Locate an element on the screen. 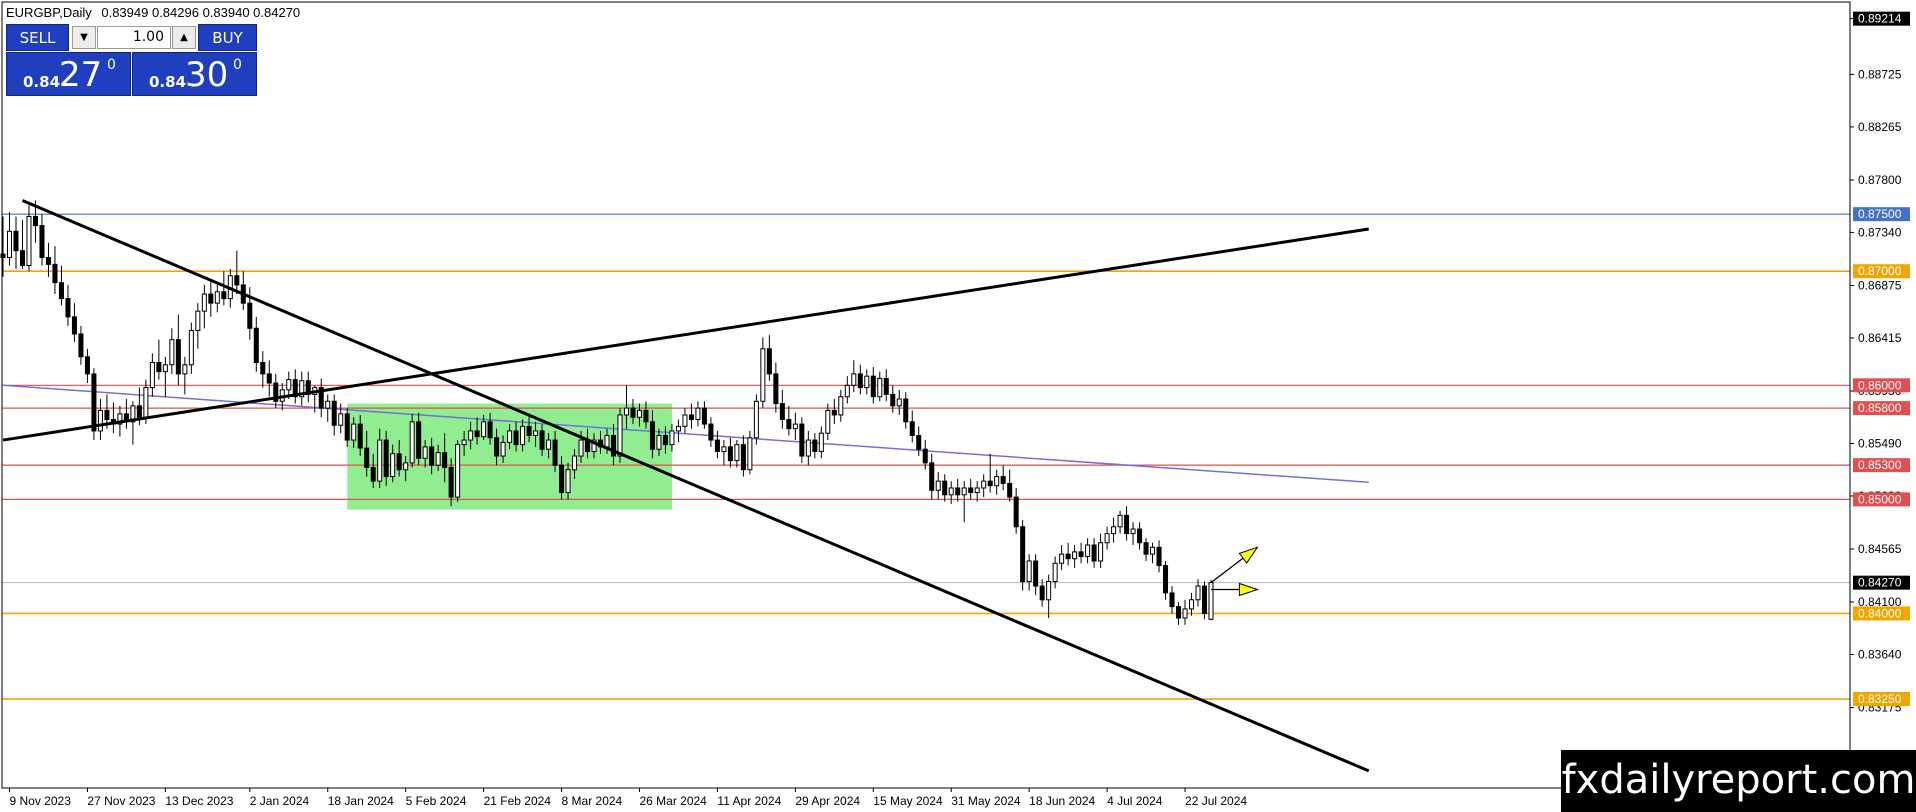 The height and width of the screenshot is (812, 1916). lot-increase-button: ▲ is located at coordinates (184, 37).